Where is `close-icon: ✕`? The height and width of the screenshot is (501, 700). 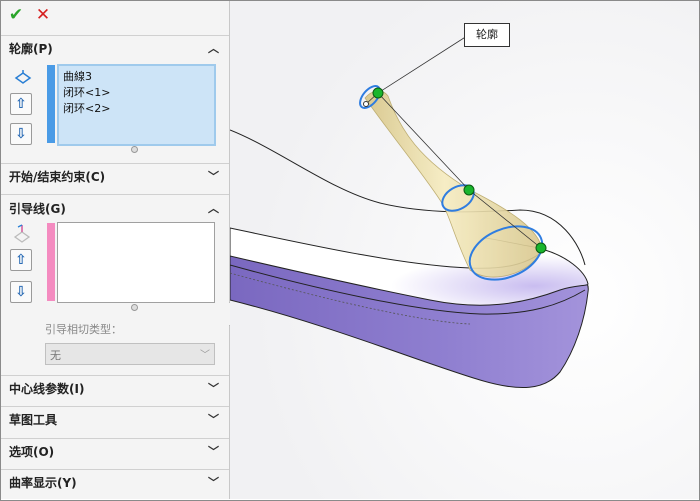 close-icon: ✕ is located at coordinates (43, 15).